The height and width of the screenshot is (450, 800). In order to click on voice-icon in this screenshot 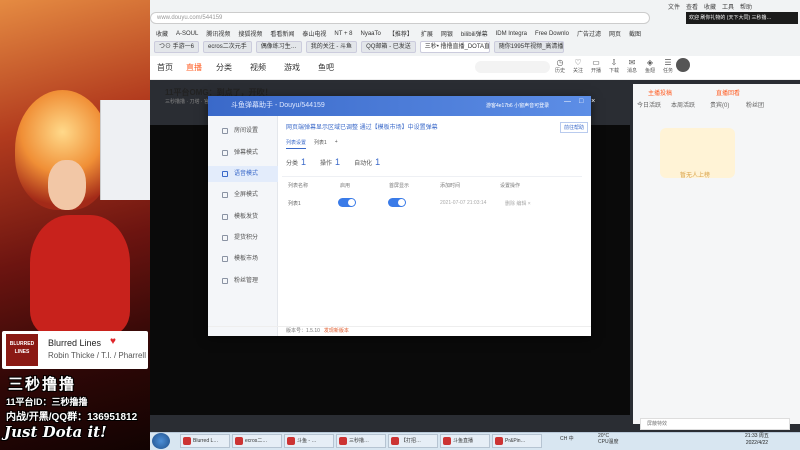, I will do `click(225, 174)`.